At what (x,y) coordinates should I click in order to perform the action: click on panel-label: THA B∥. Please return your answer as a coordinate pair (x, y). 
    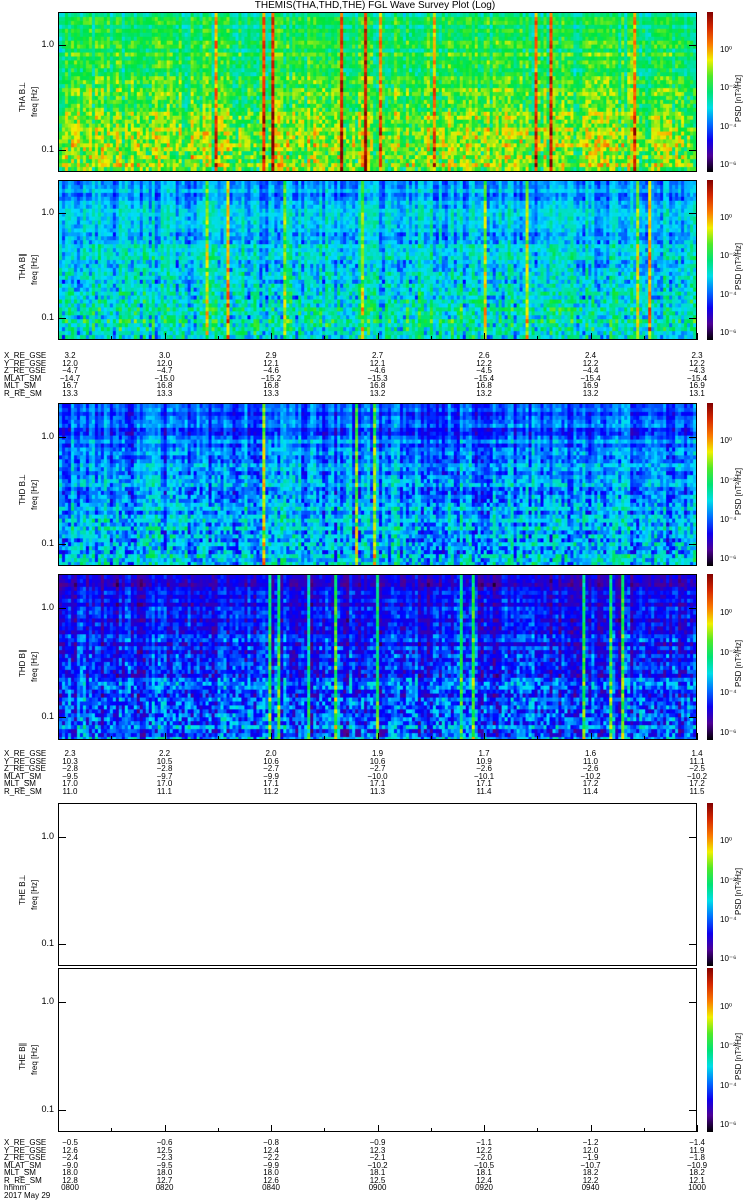
    Looking at the image, I should click on (22, 266).